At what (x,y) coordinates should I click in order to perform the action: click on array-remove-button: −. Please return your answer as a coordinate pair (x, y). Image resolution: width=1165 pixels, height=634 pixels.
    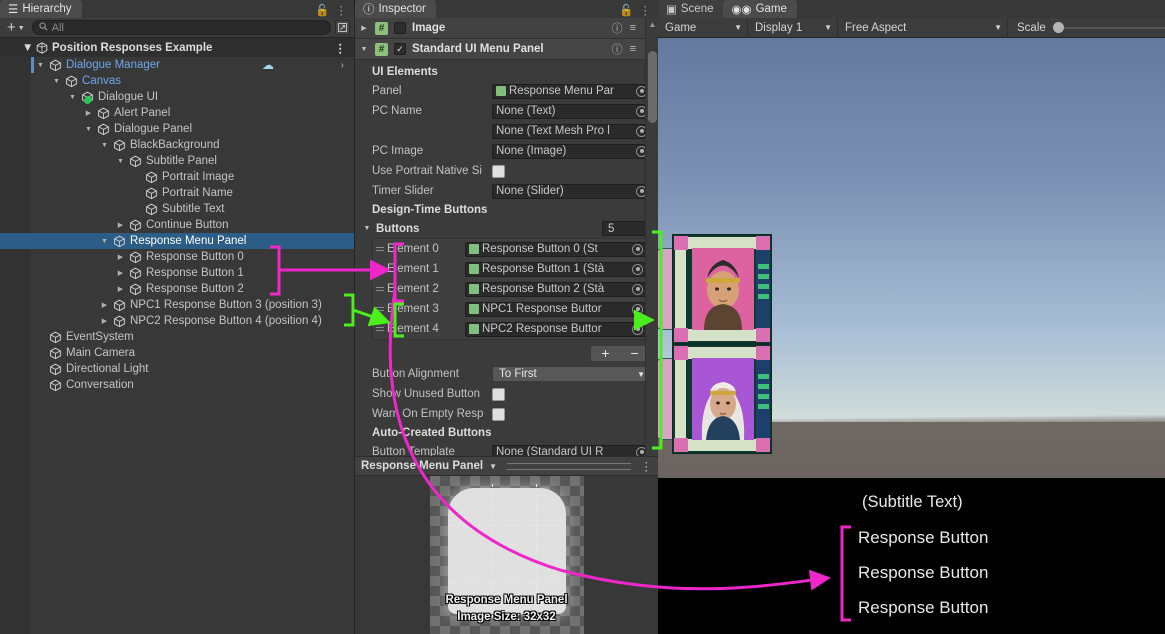
    Looking at the image, I should click on (634, 353).